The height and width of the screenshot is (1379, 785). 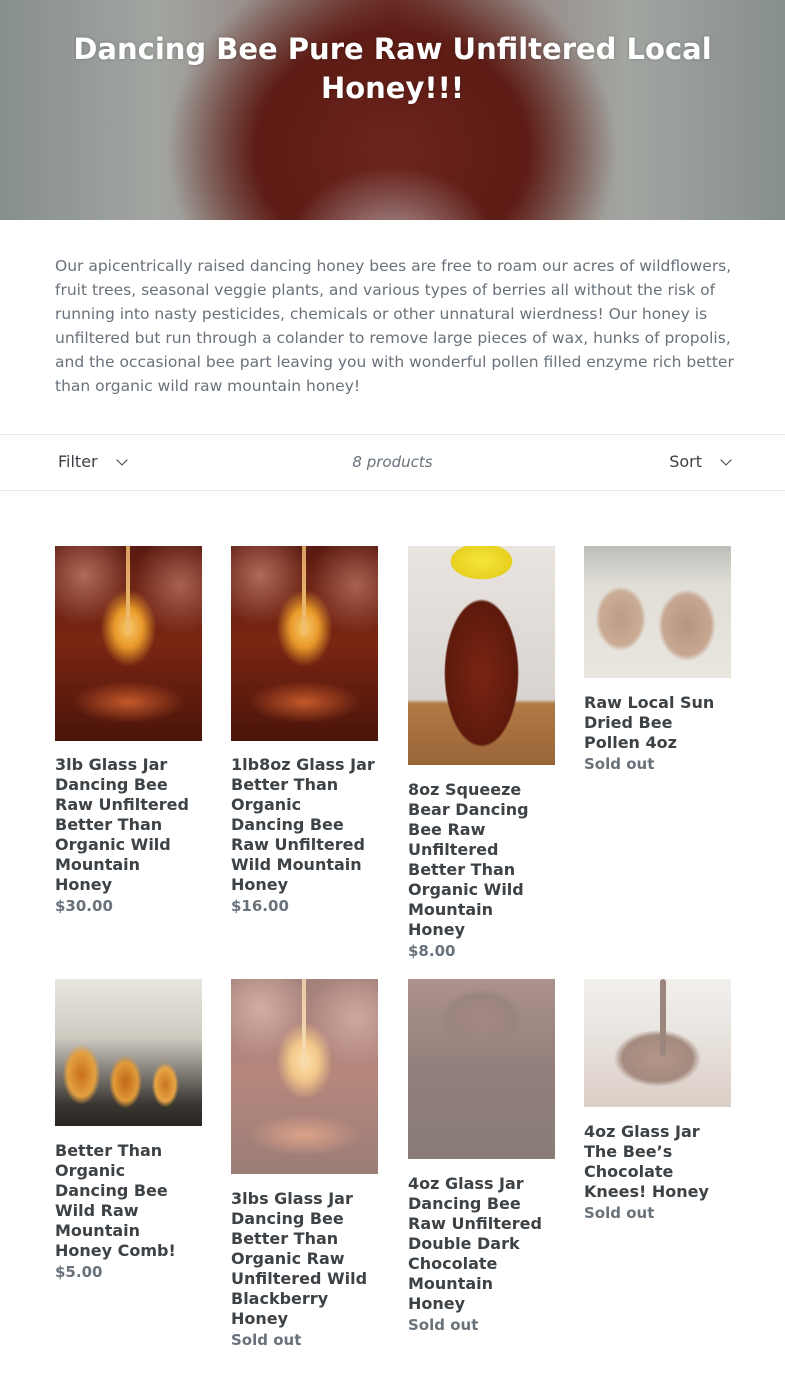 I want to click on product-price: $16.00, so click(x=260, y=906).